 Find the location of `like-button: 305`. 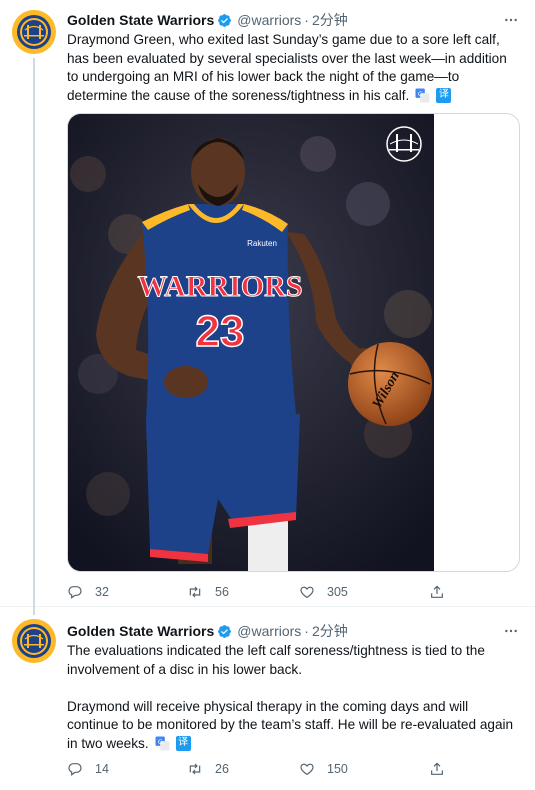

like-button: 305 is located at coordinates (364, 592).